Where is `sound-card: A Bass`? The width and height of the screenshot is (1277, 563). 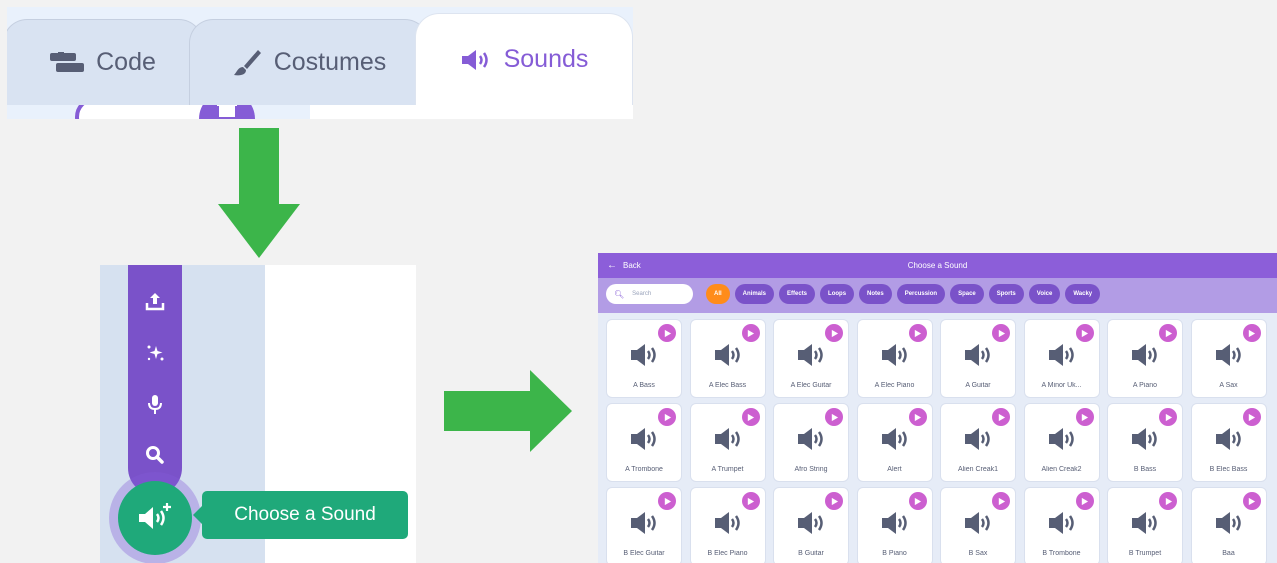 sound-card: A Bass is located at coordinates (644, 358).